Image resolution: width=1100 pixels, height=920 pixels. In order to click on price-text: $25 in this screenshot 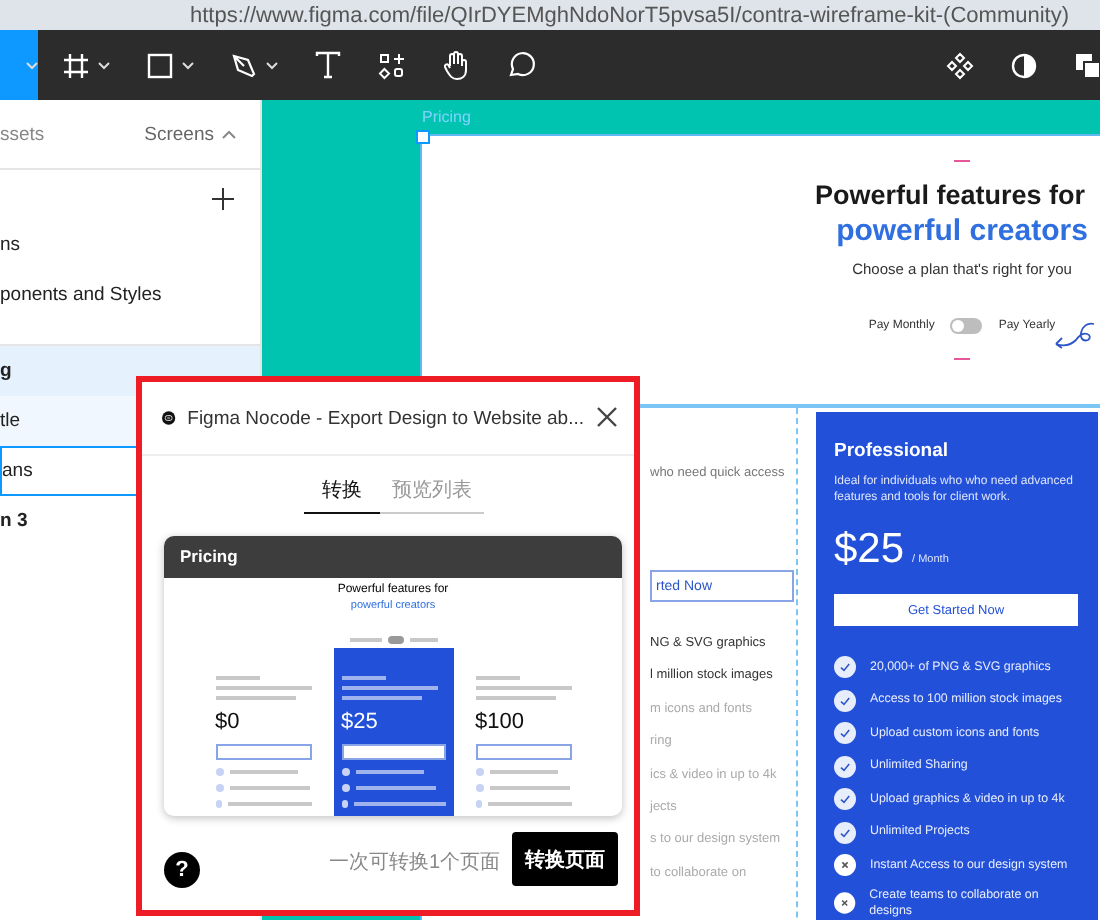, I will do `click(869, 550)`.